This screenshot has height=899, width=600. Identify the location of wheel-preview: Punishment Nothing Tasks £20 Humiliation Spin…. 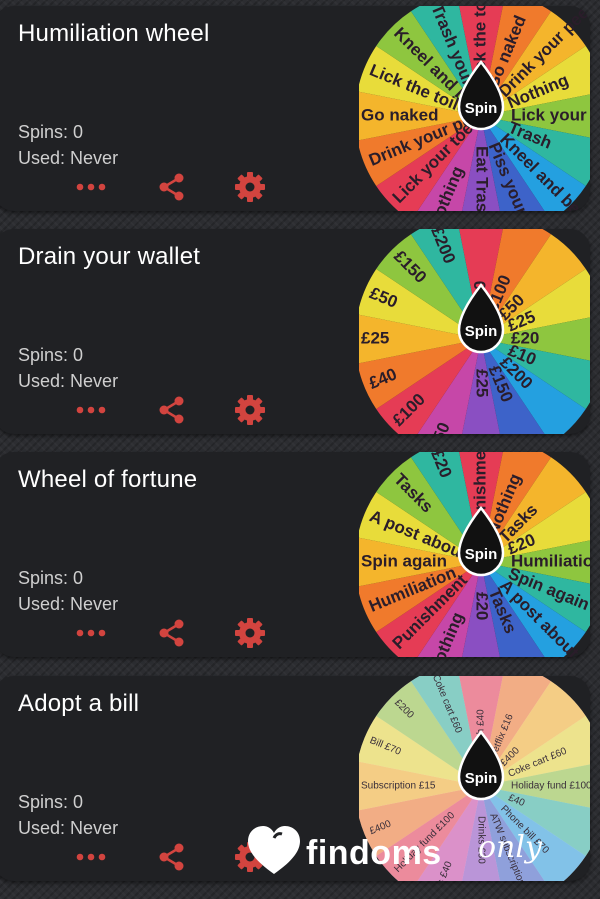
(474, 554).